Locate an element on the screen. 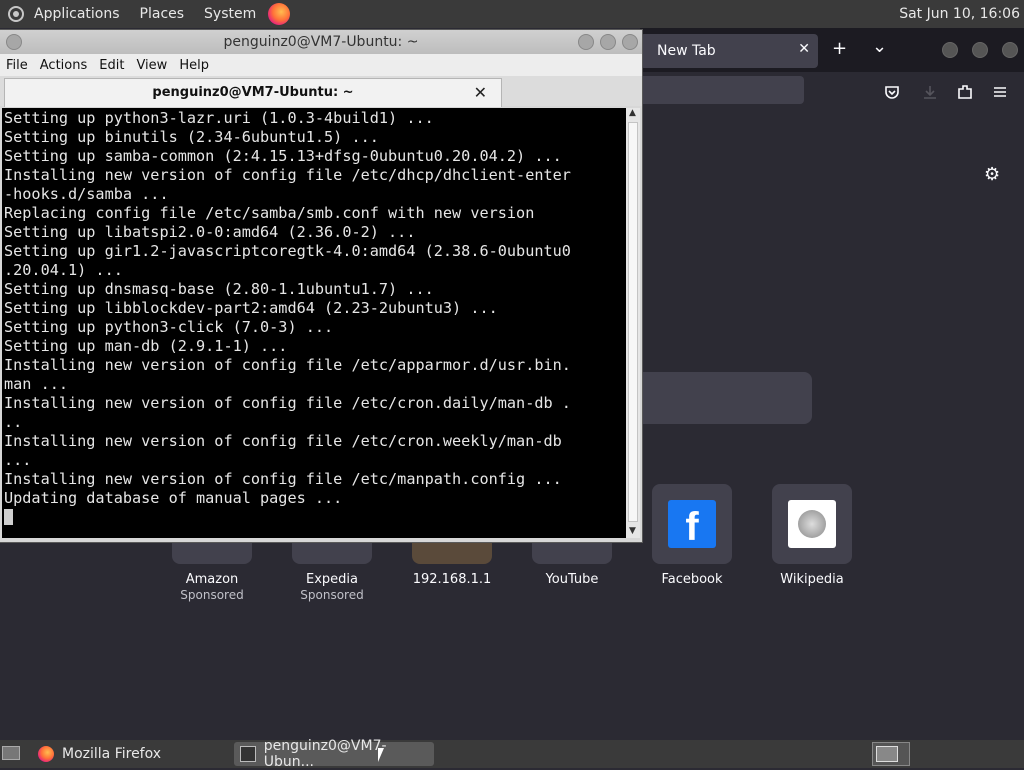 The width and height of the screenshot is (1024, 770). tab-new-tab: New Tab ✕ is located at coordinates (729, 51).